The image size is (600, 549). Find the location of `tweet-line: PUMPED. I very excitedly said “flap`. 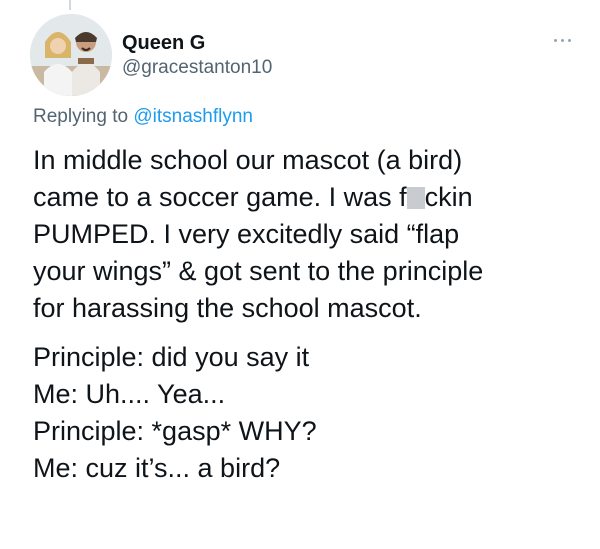

tweet-line: PUMPED. I very excitedly said “flap is located at coordinates (246, 234).